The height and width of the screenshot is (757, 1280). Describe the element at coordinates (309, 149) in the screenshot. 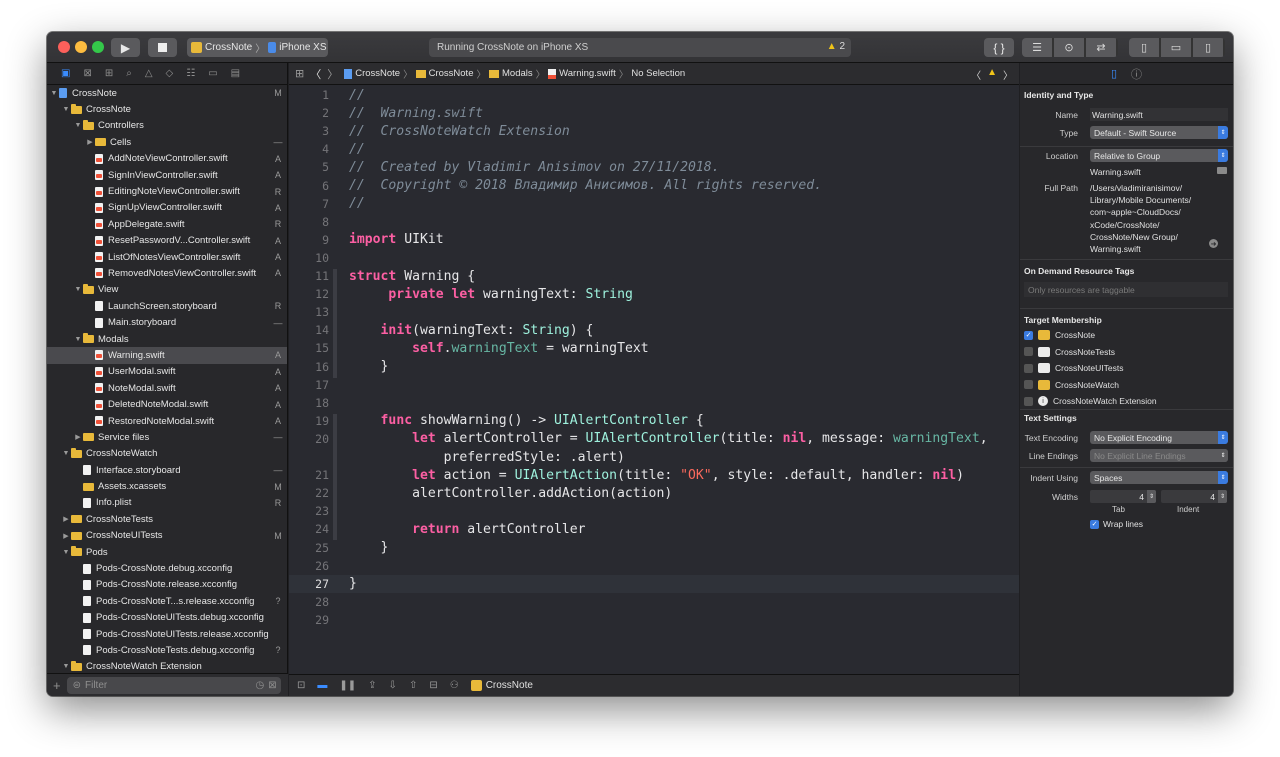

I see `line-number: 4` at that location.